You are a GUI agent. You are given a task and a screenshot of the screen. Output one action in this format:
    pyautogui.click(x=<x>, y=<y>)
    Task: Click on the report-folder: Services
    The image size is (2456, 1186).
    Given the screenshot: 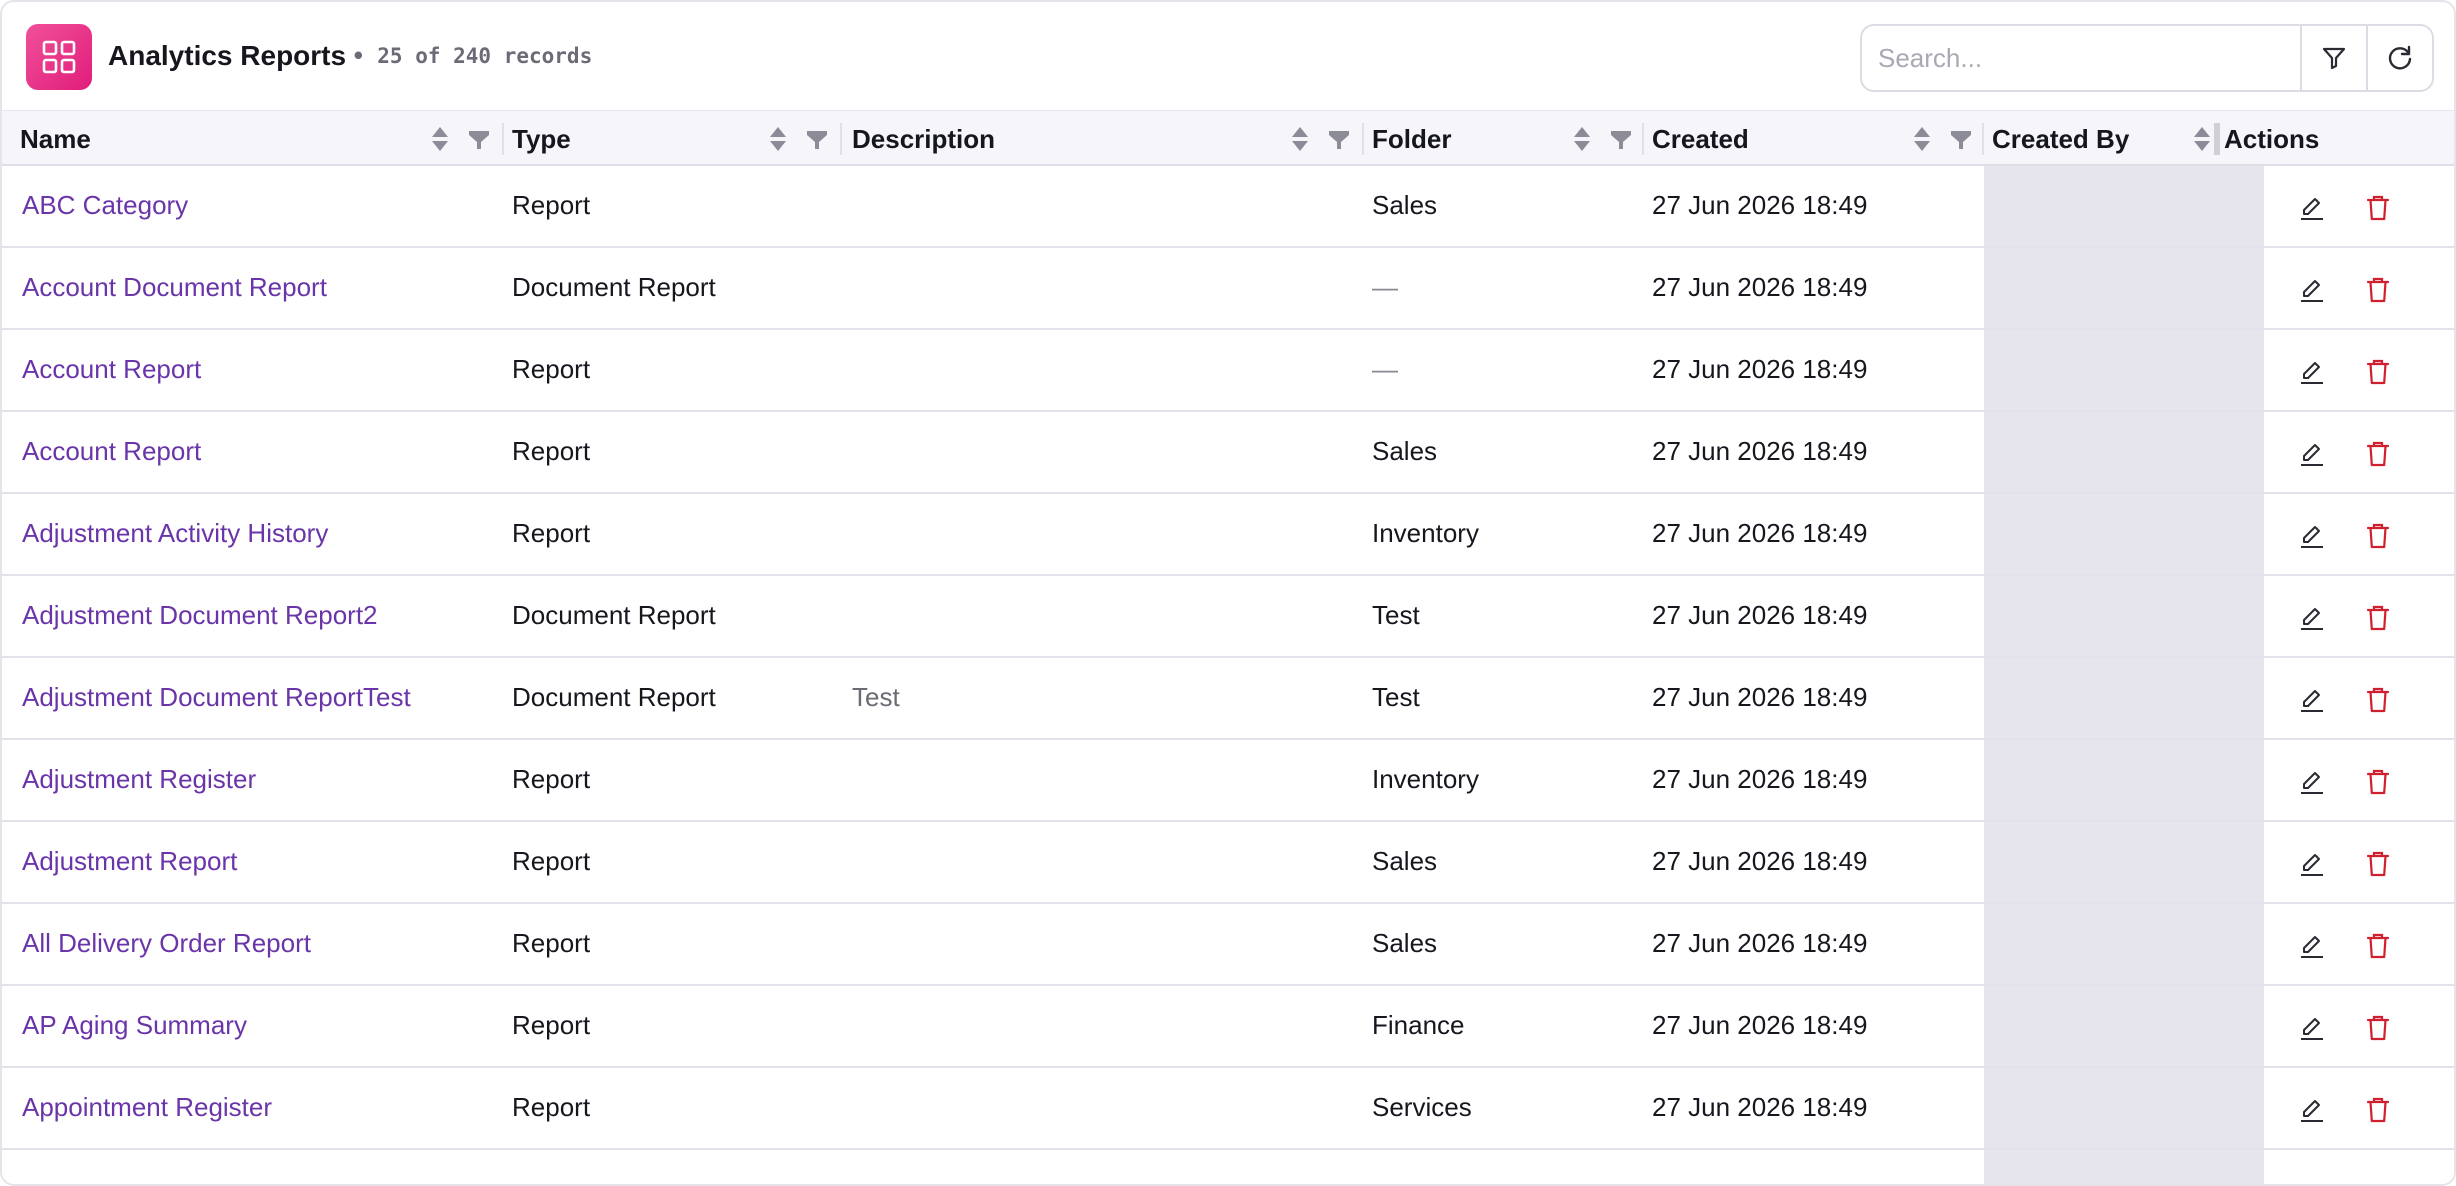 What is the action you would take?
    pyautogui.click(x=1422, y=1107)
    